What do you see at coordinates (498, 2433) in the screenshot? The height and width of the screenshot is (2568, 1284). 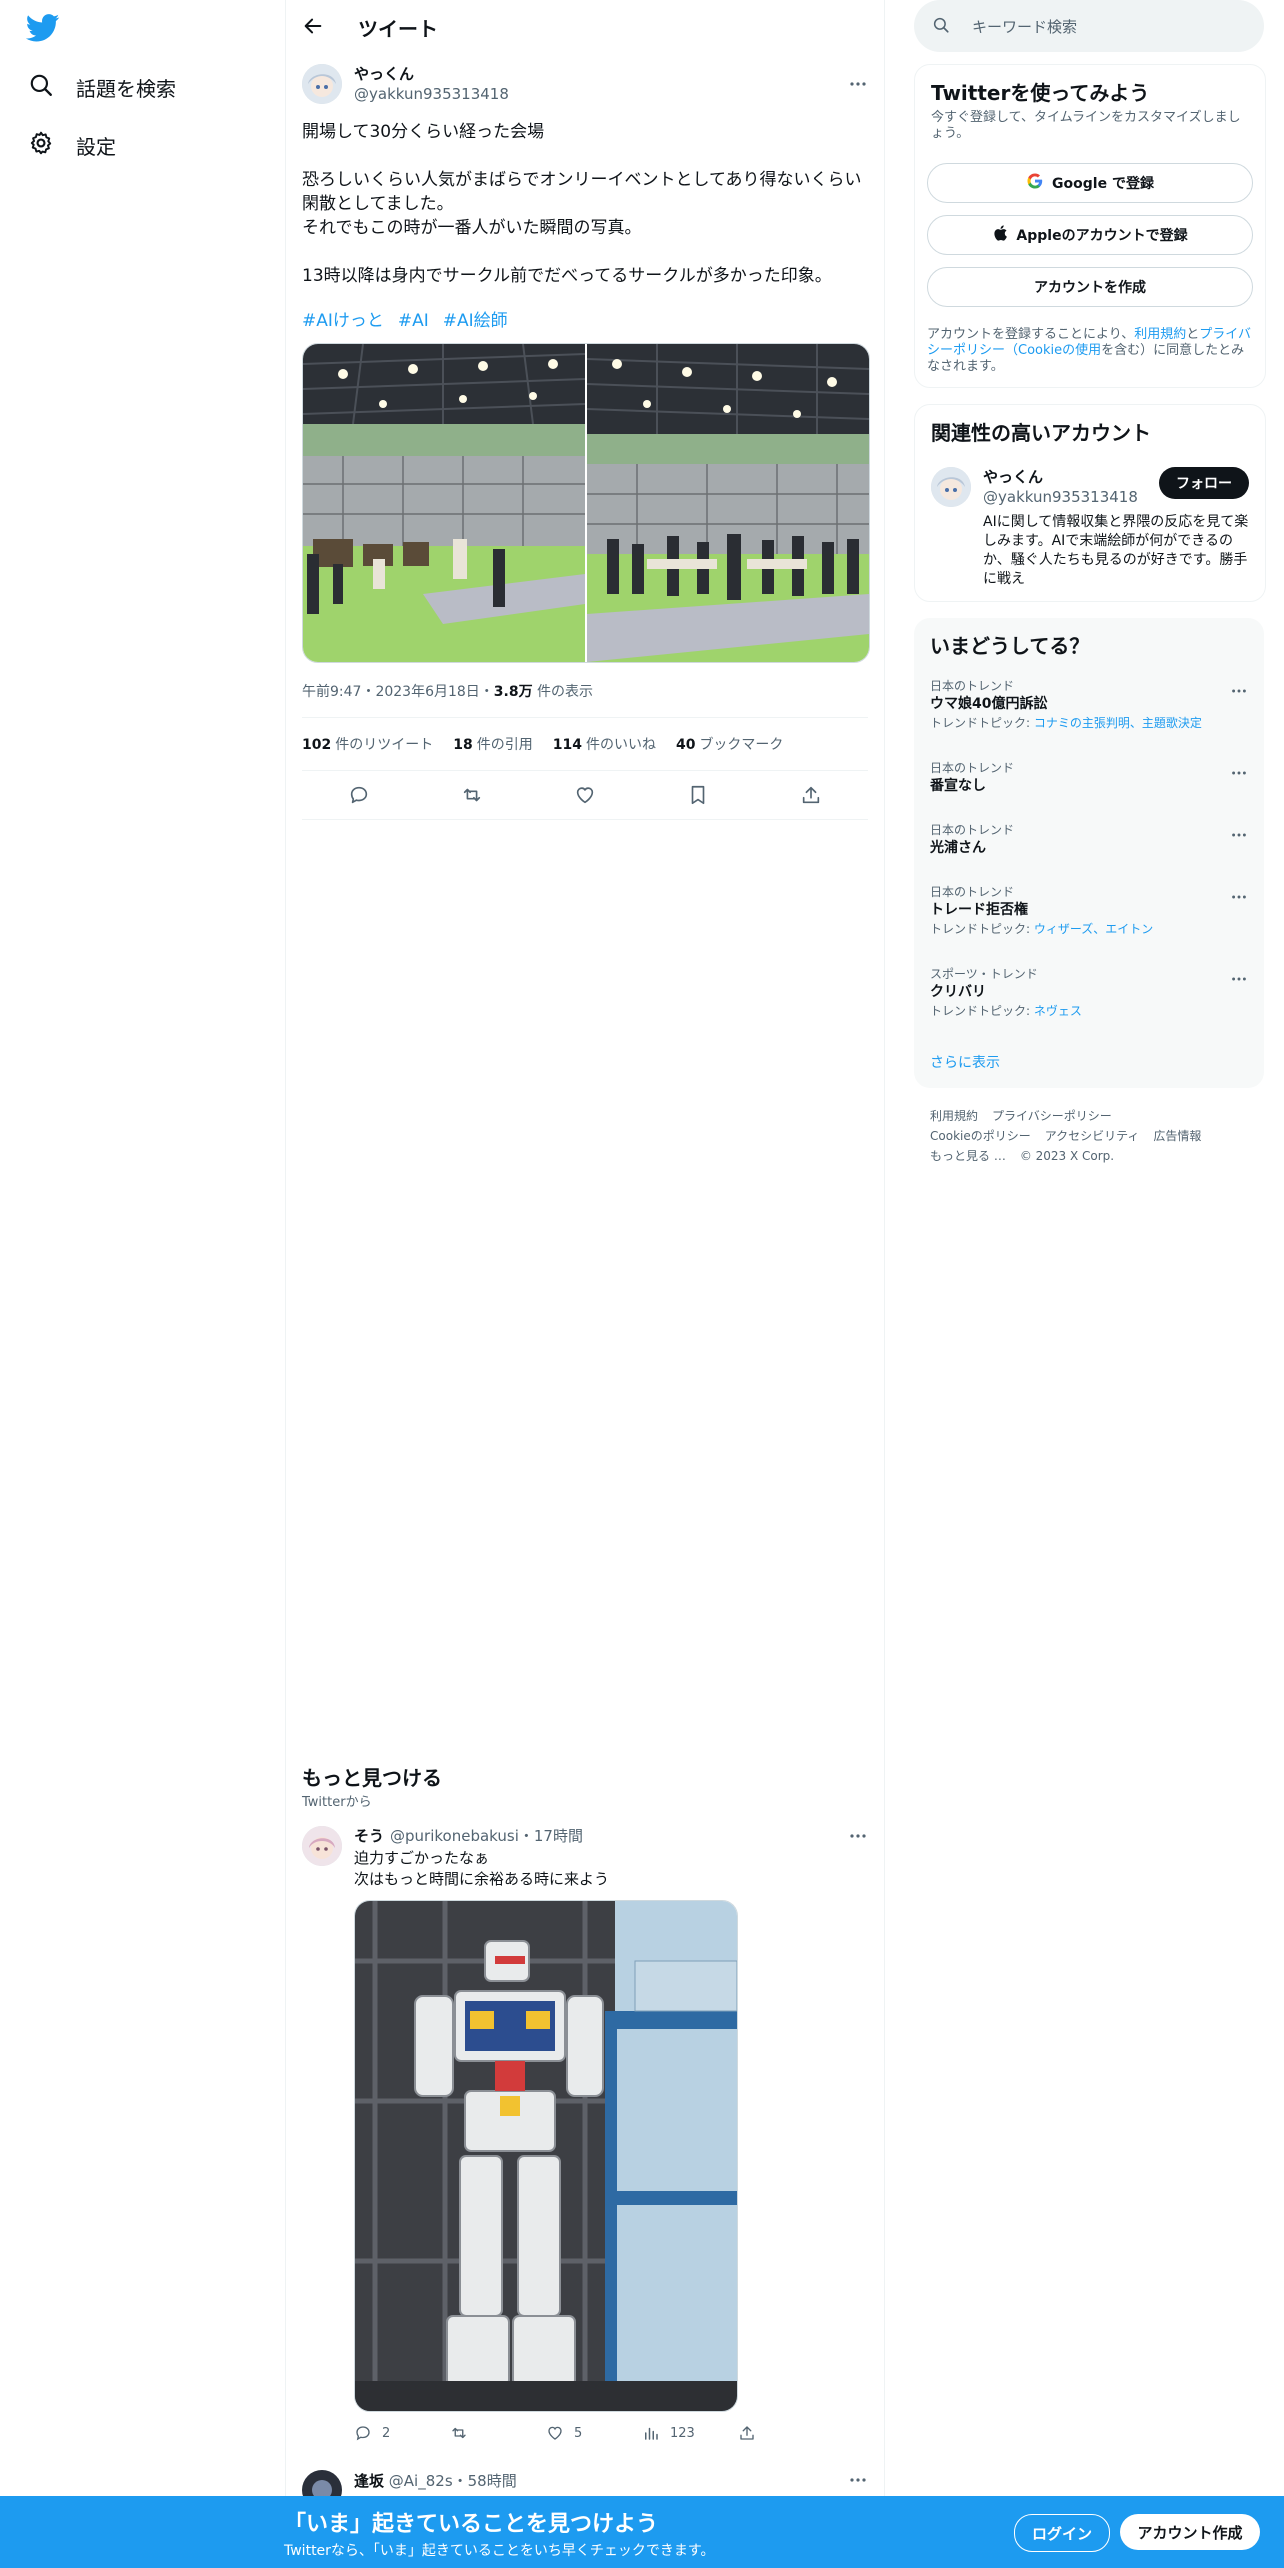 I see `retweet-button` at bounding box center [498, 2433].